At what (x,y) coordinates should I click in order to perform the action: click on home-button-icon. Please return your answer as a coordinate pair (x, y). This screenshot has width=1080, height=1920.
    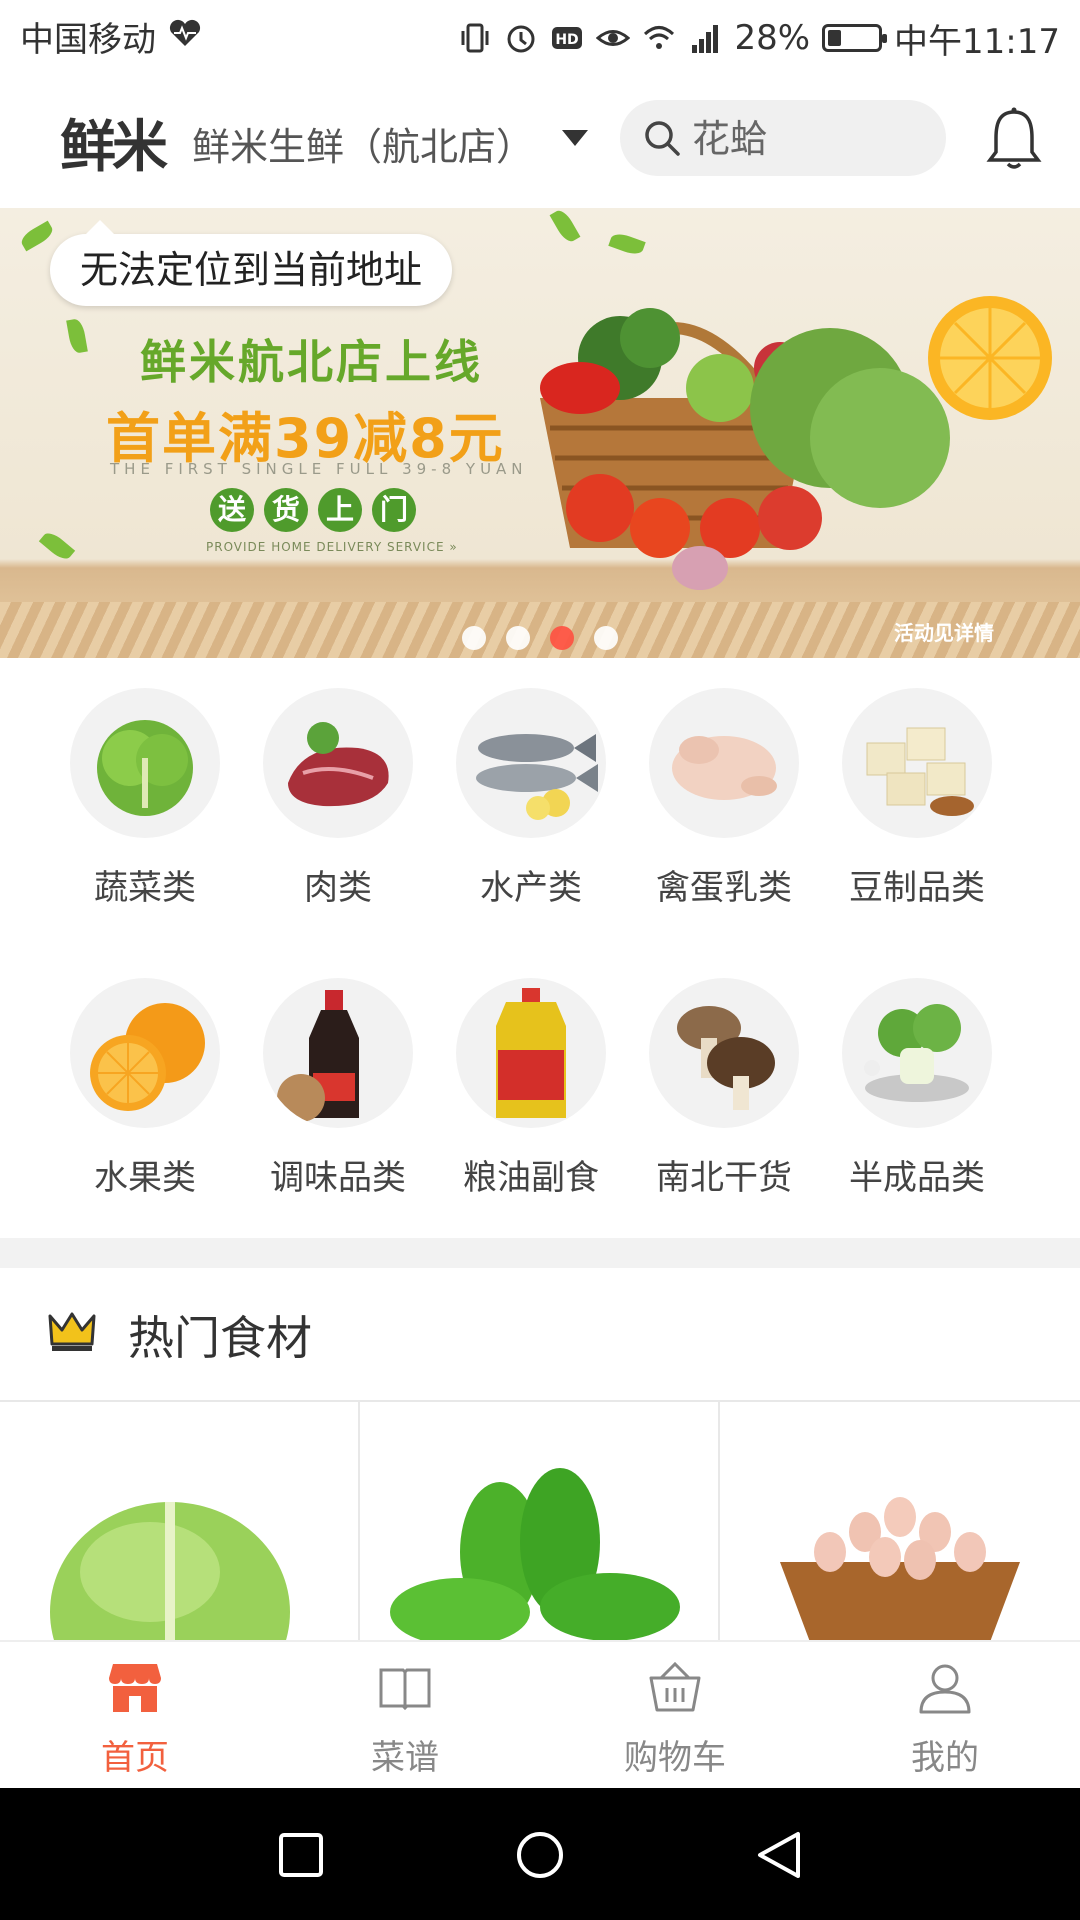
    Looking at the image, I should click on (540, 1855).